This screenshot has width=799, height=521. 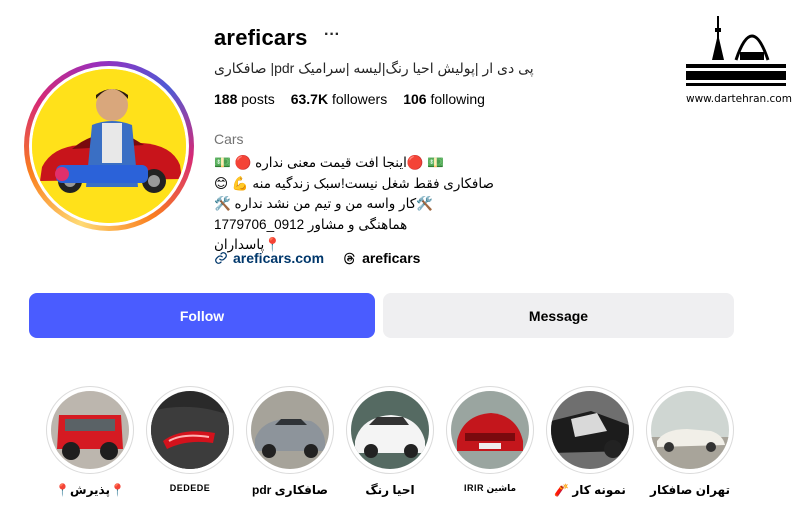 I want to click on followers-label: followers, so click(x=359, y=99).